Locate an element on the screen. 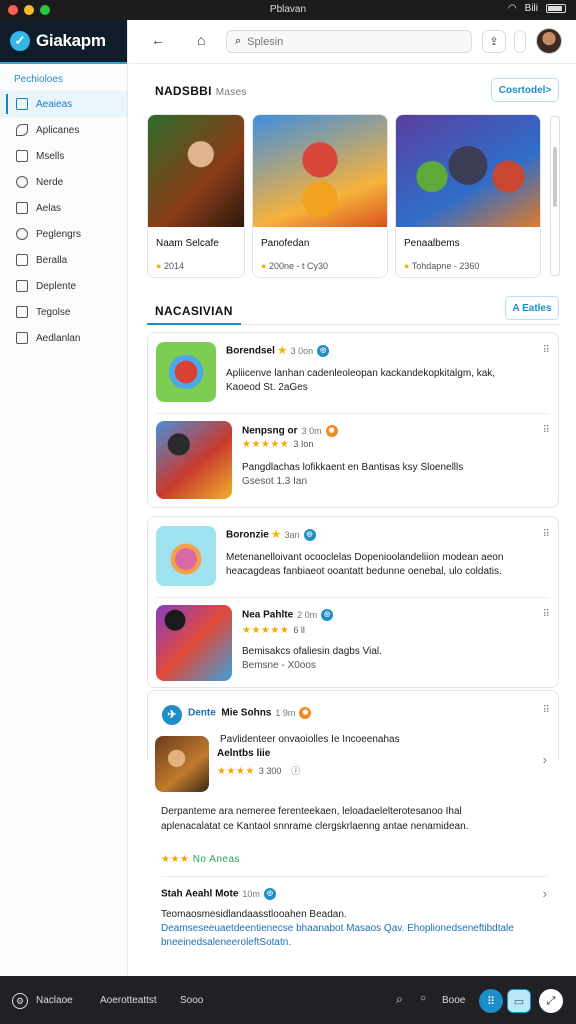 The image size is (576, 1024). brand-header: ✓ Giakapm is located at coordinates (63, 42).